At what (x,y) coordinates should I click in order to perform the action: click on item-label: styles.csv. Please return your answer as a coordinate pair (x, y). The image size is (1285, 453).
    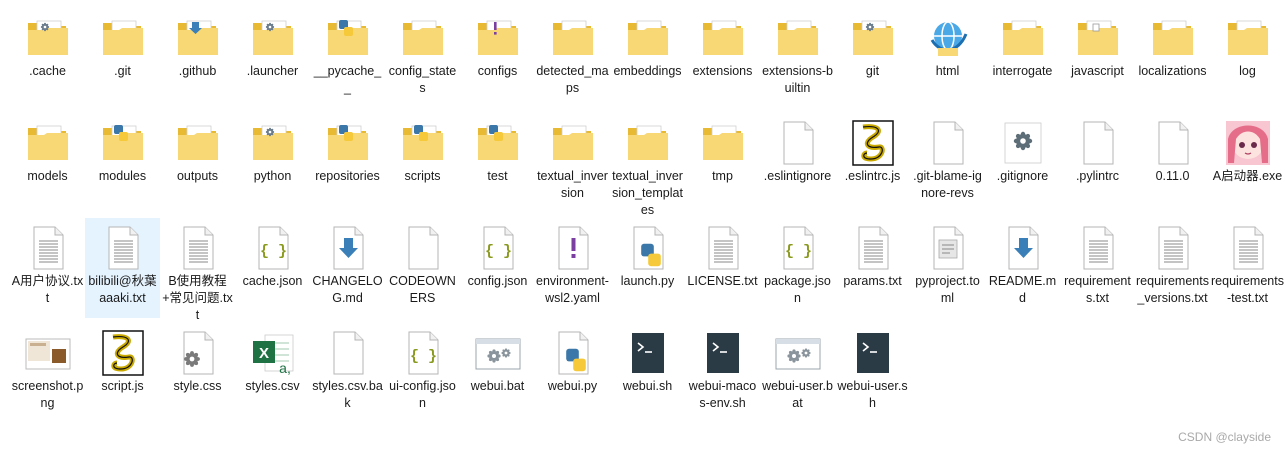
    Looking at the image, I should click on (272, 386).